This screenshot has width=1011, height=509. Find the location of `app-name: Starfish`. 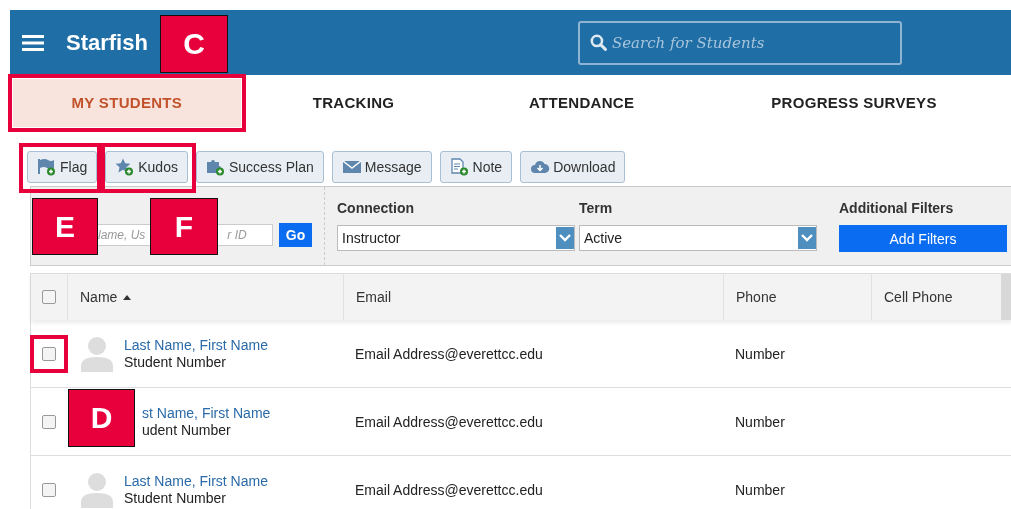

app-name: Starfish is located at coordinates (107, 42).